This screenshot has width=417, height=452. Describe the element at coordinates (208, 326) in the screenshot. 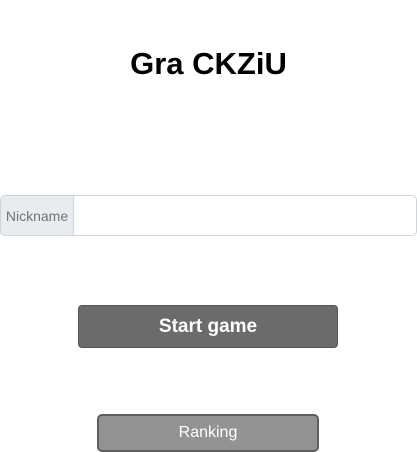

I see `start-game-button: Start game` at that location.